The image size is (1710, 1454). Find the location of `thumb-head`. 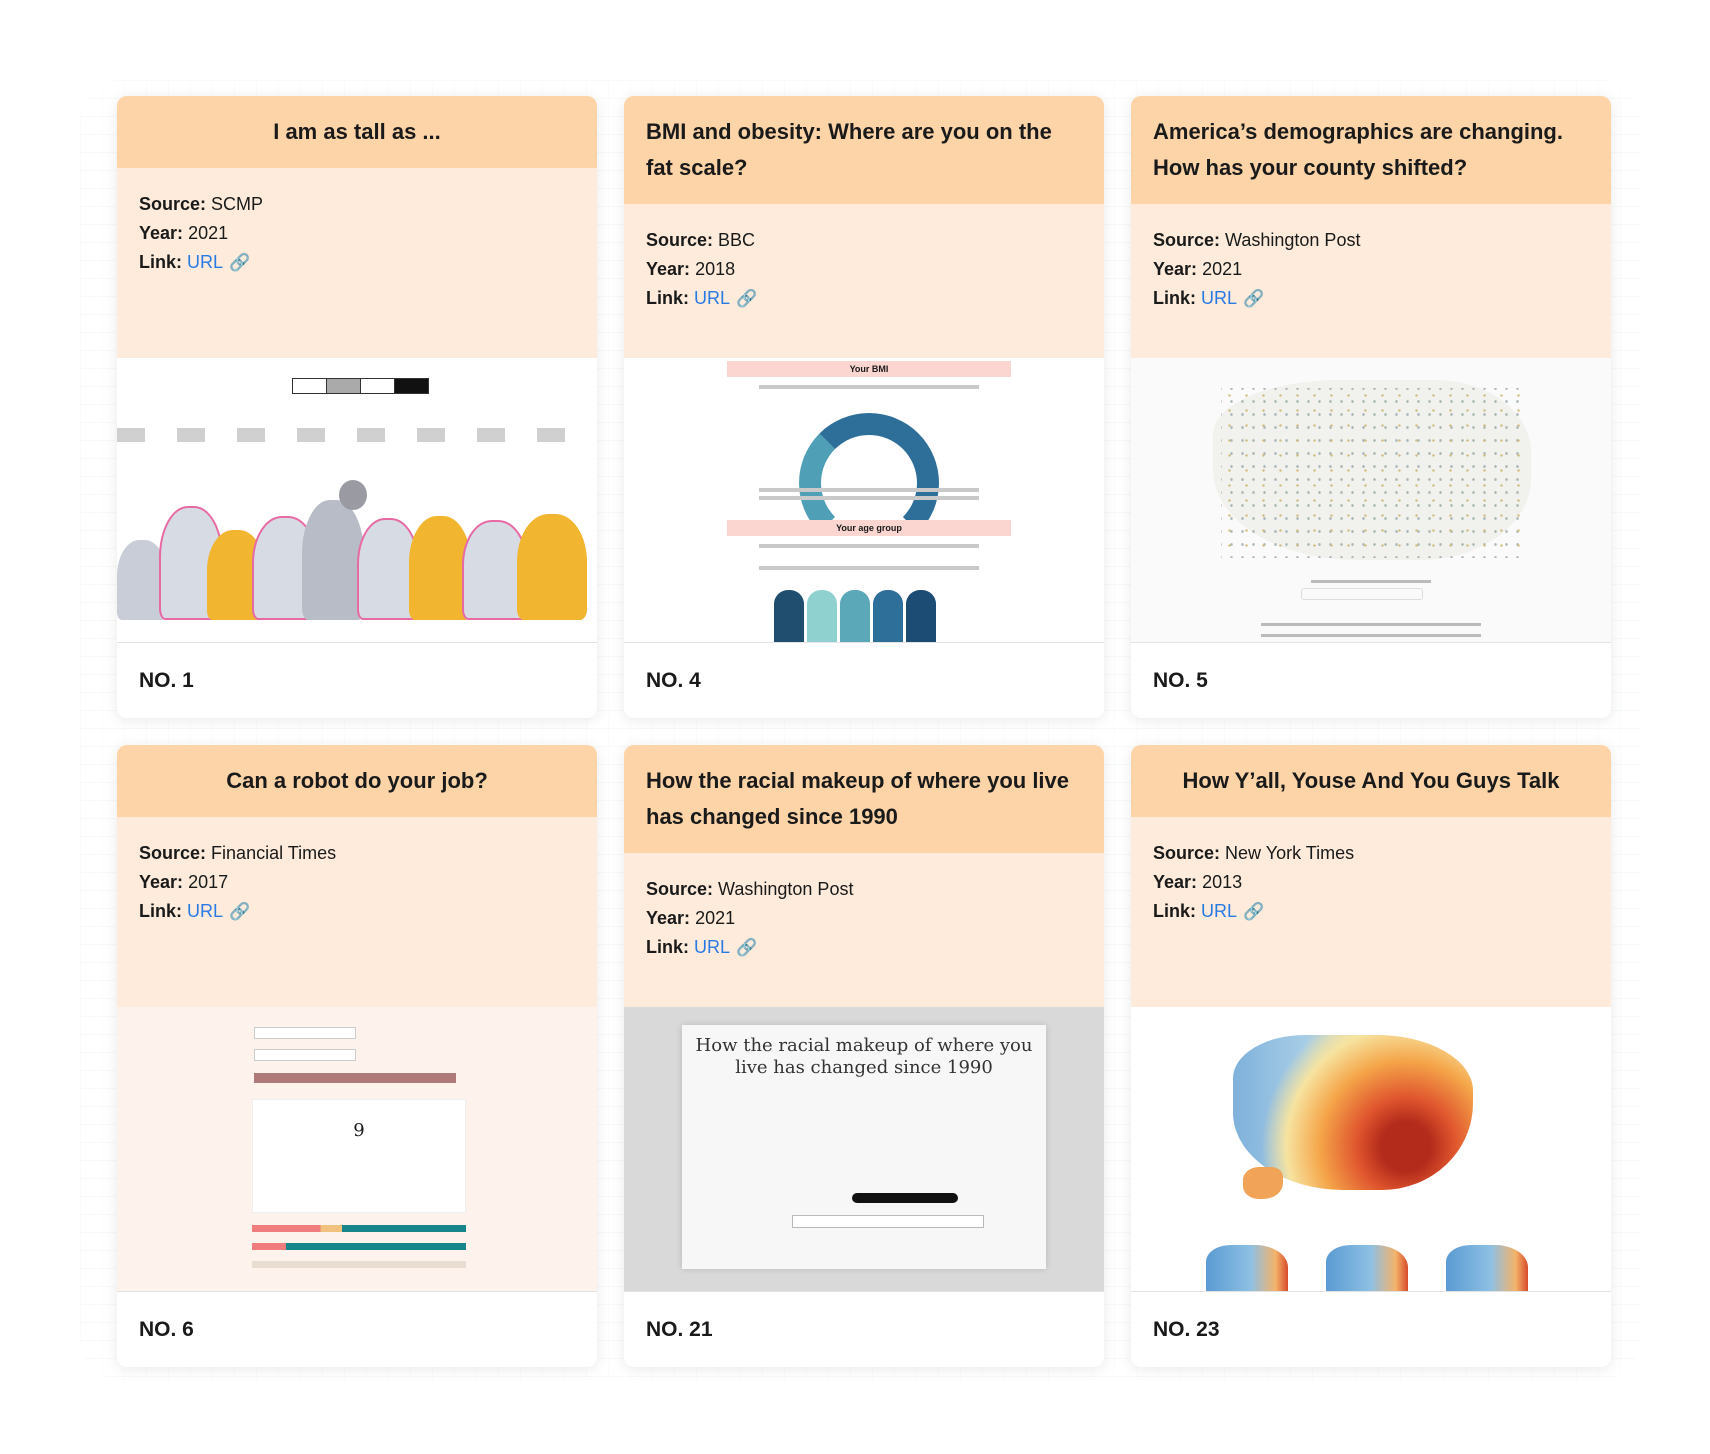

thumb-head is located at coordinates (353, 495).